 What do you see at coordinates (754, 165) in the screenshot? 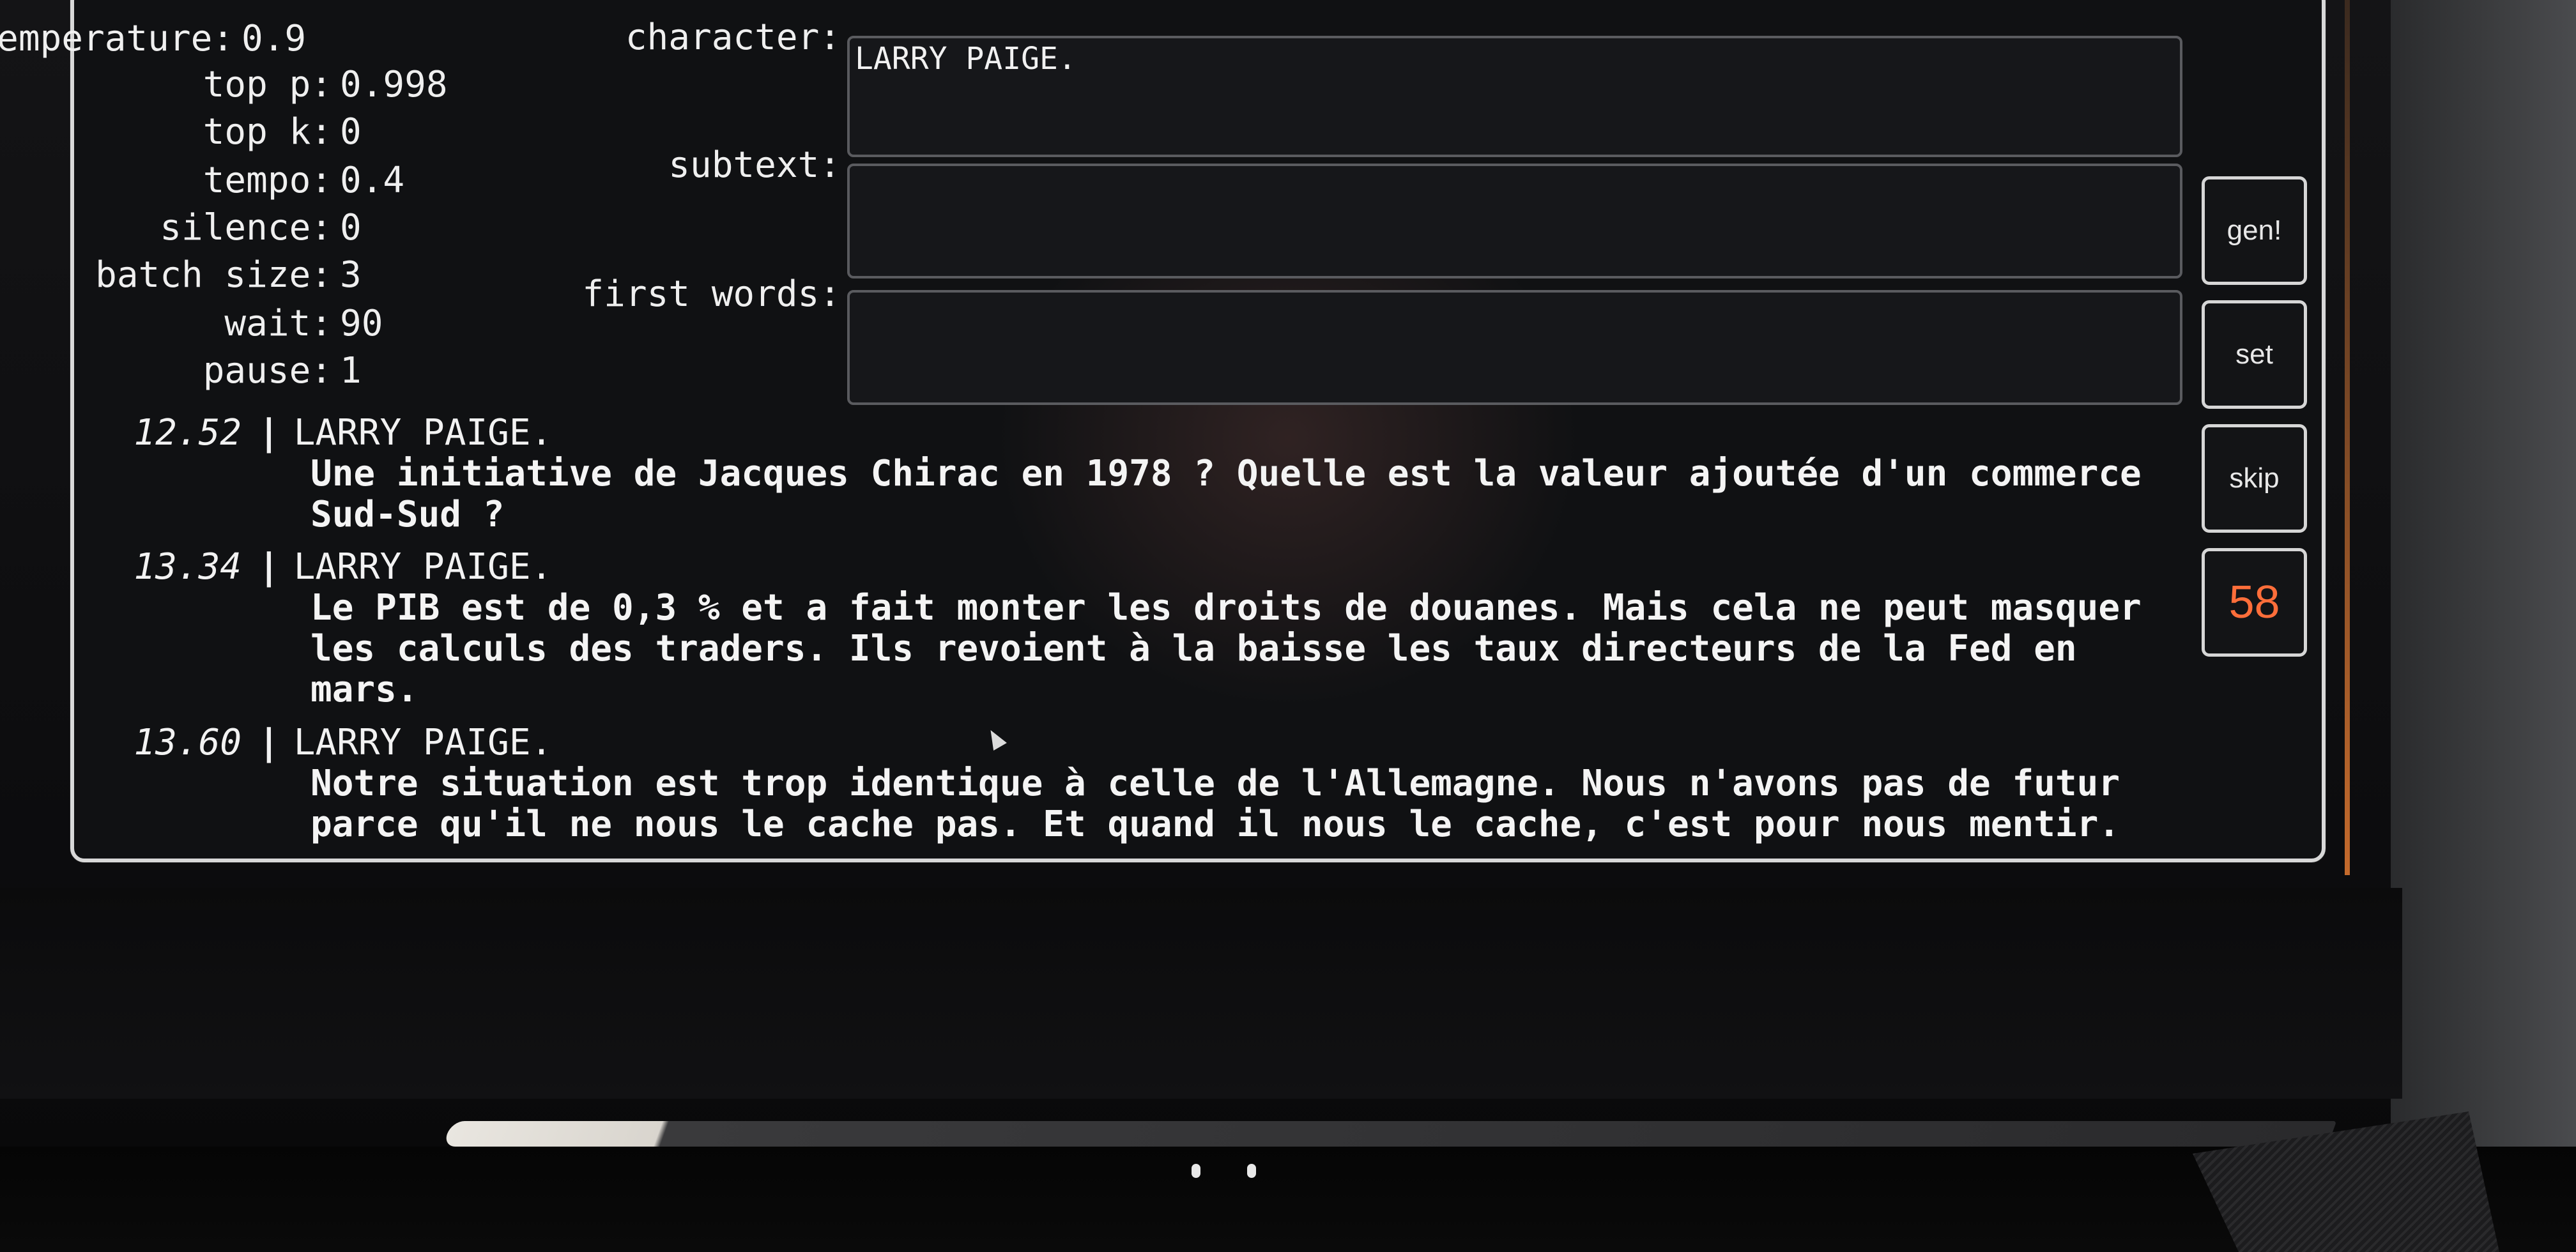
I see `subtext-label: subtext:` at bounding box center [754, 165].